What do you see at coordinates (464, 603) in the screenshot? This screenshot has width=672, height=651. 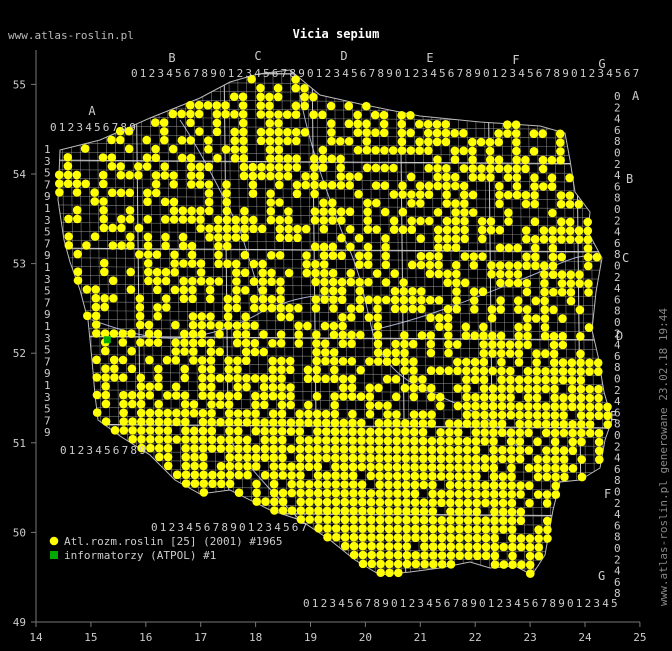 I see `grid-digit-bottom: 8` at bounding box center [464, 603].